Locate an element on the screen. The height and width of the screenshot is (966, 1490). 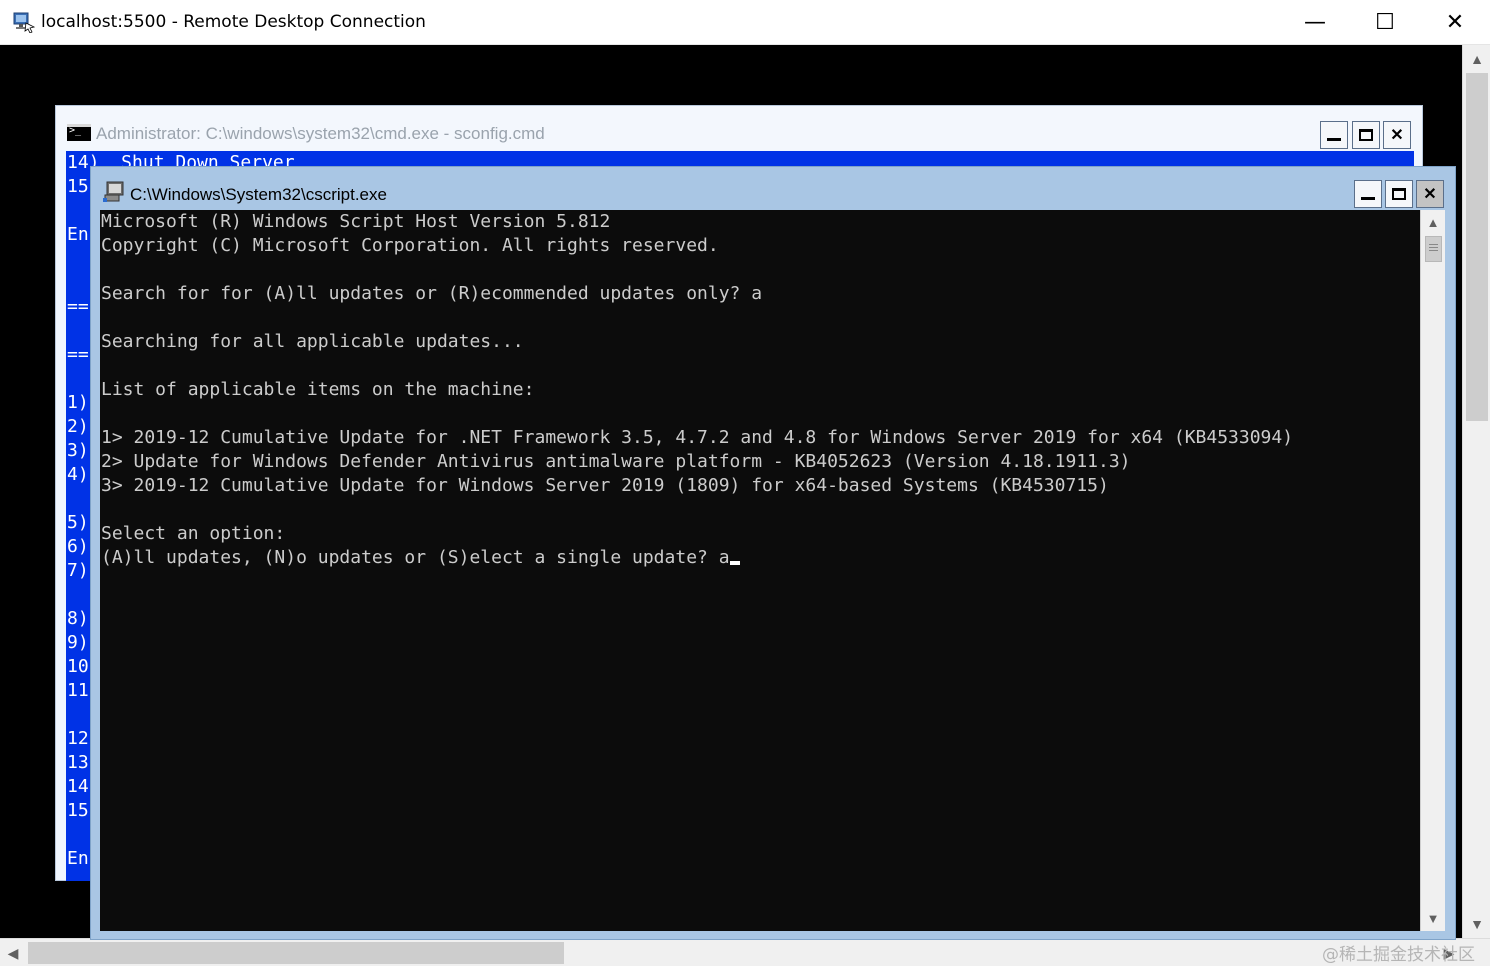
cscript-close-button: ✕ is located at coordinates (1430, 194).